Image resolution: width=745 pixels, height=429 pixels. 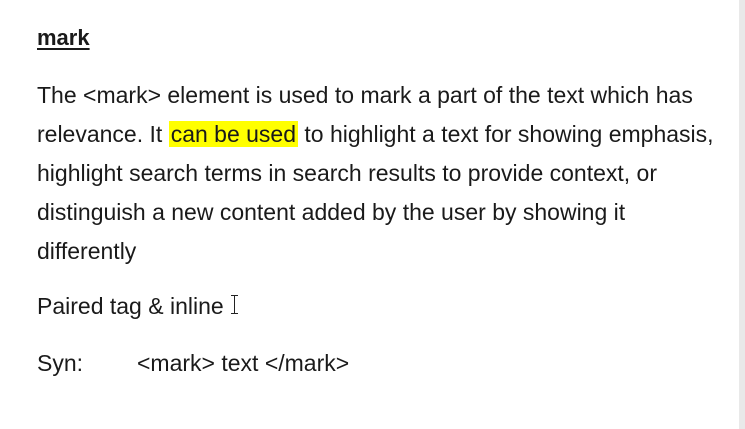 What do you see at coordinates (130, 306) in the screenshot?
I see `paired-tag-text: Paired tag & inline` at bounding box center [130, 306].